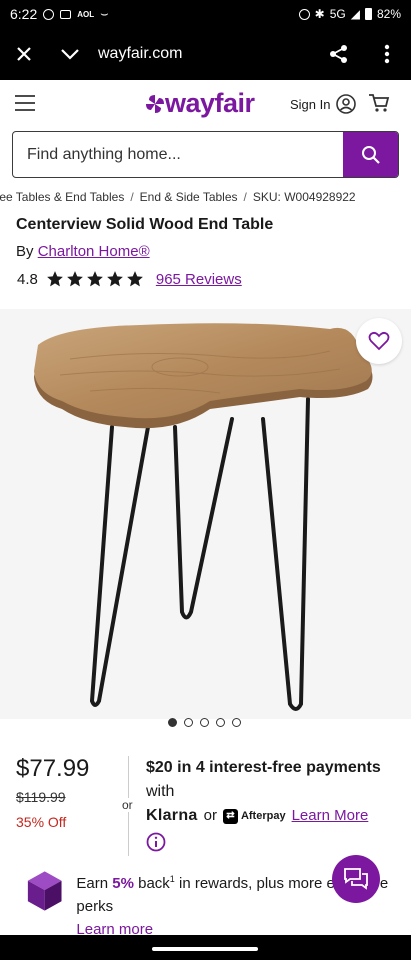 The image size is (411, 960). I want to click on share-icon, so click(338, 54).